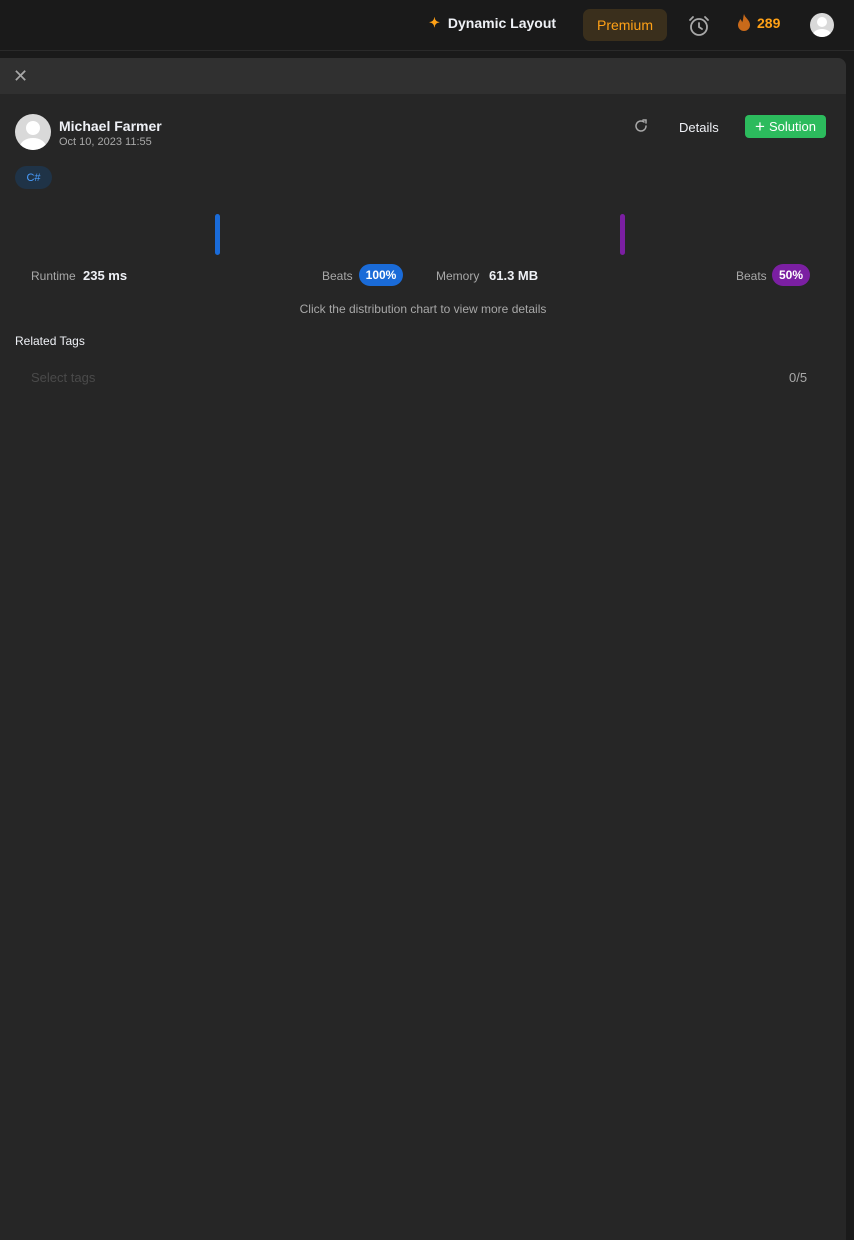 The height and width of the screenshot is (1240, 854). What do you see at coordinates (50, 341) in the screenshot?
I see `related-tags-heading: Related Tags` at bounding box center [50, 341].